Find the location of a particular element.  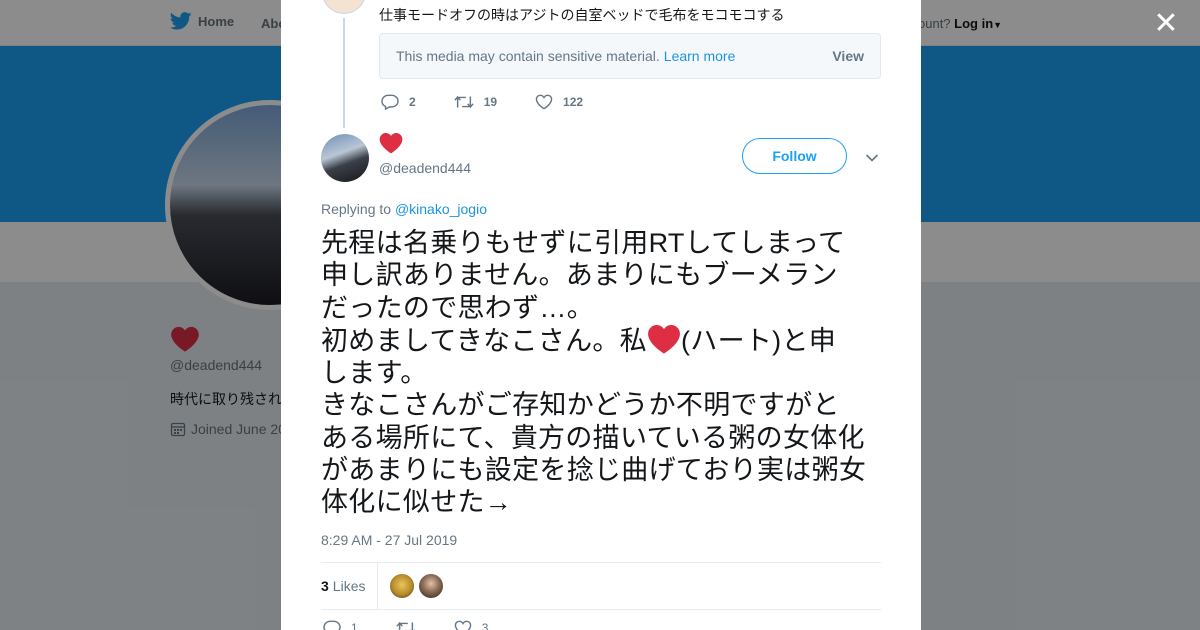

likes-stat-label: Likes is located at coordinates (349, 586).